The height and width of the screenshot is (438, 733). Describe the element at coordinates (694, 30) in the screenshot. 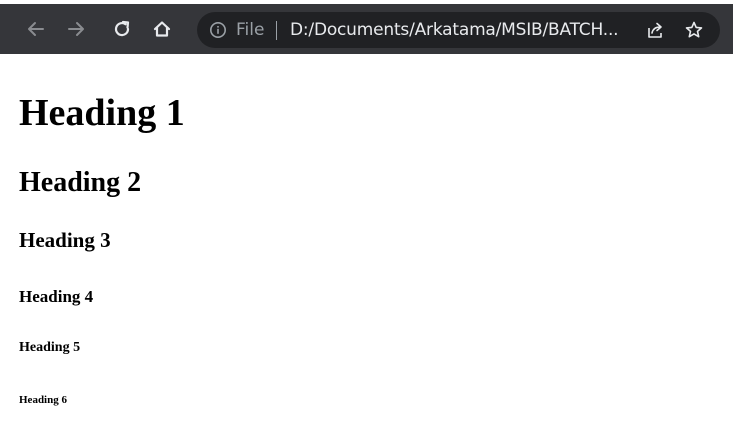

I see `star-icon` at that location.